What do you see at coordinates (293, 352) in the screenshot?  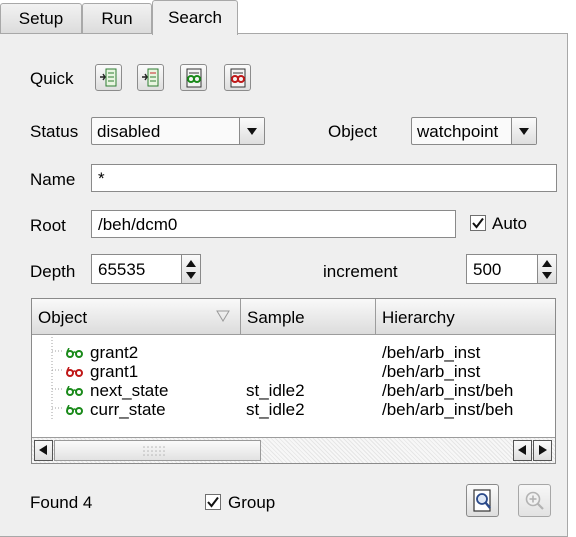 I see `table-row: grant2 /beh/arb_inst` at bounding box center [293, 352].